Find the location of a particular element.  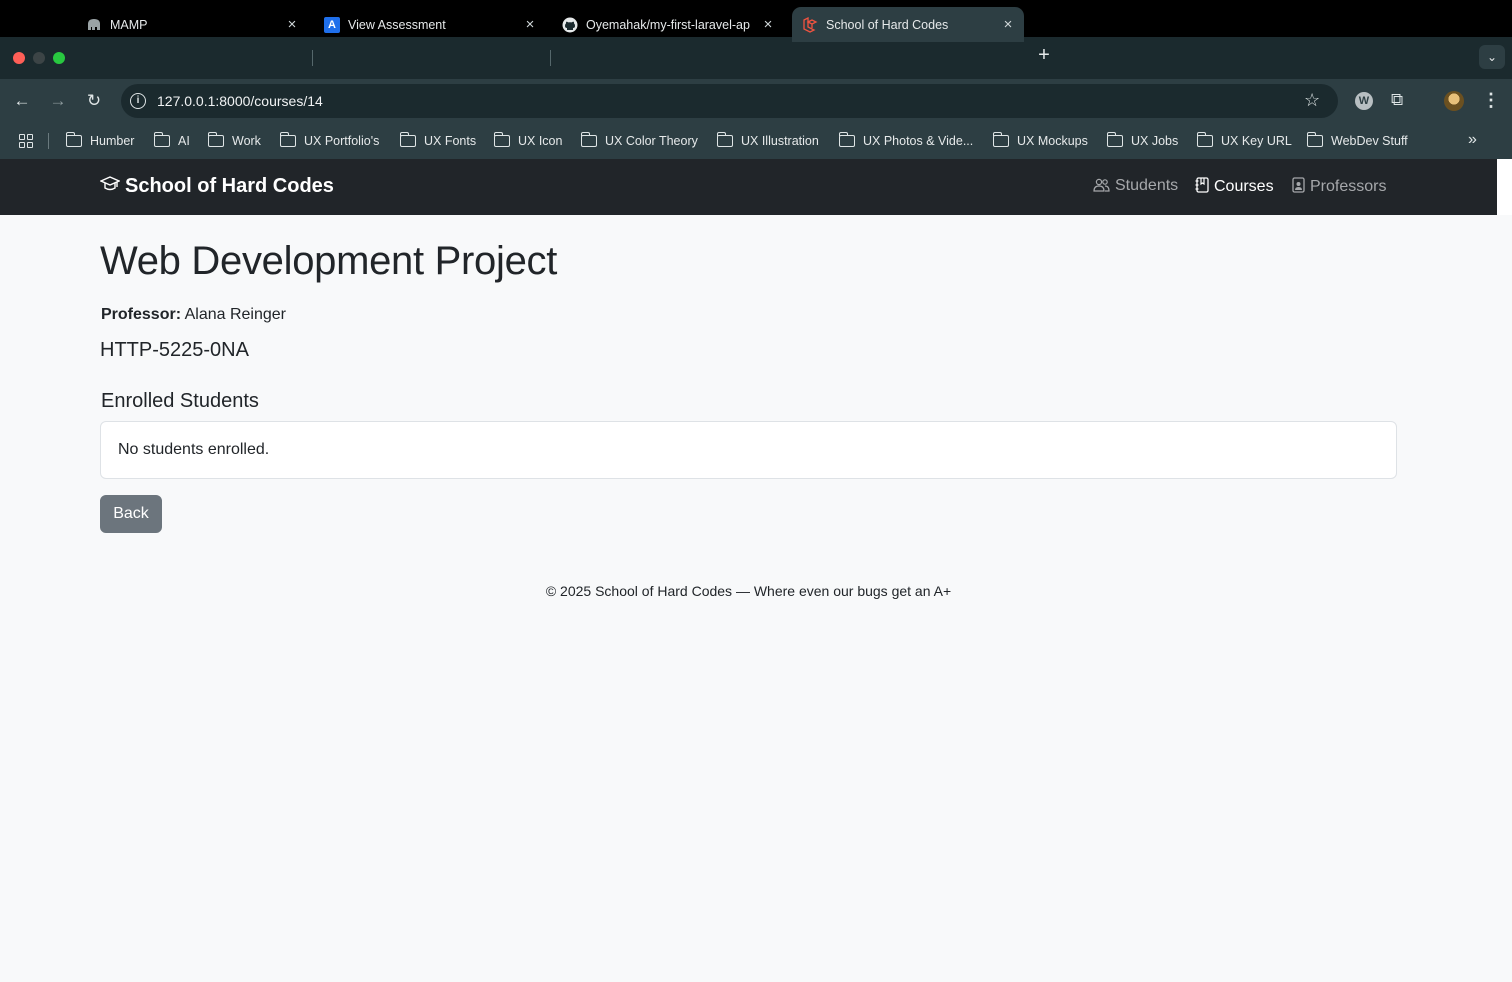

bookmark-label: UX Icon is located at coordinates (540, 141).